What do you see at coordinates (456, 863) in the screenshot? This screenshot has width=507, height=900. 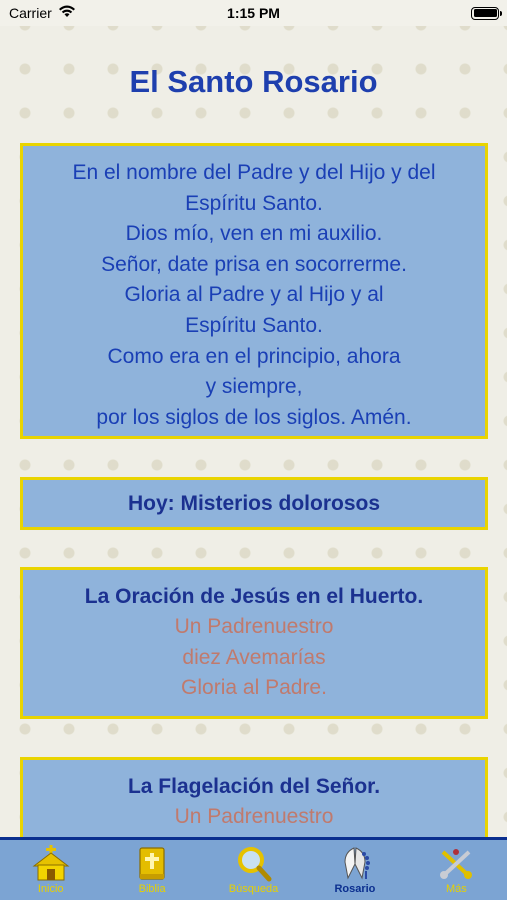 I see `keys-icon` at bounding box center [456, 863].